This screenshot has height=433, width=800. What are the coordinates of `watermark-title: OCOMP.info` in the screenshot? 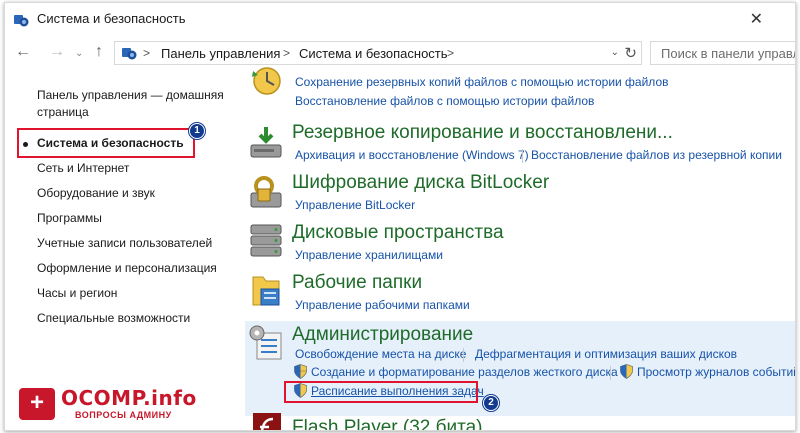 It's located at (129, 398).